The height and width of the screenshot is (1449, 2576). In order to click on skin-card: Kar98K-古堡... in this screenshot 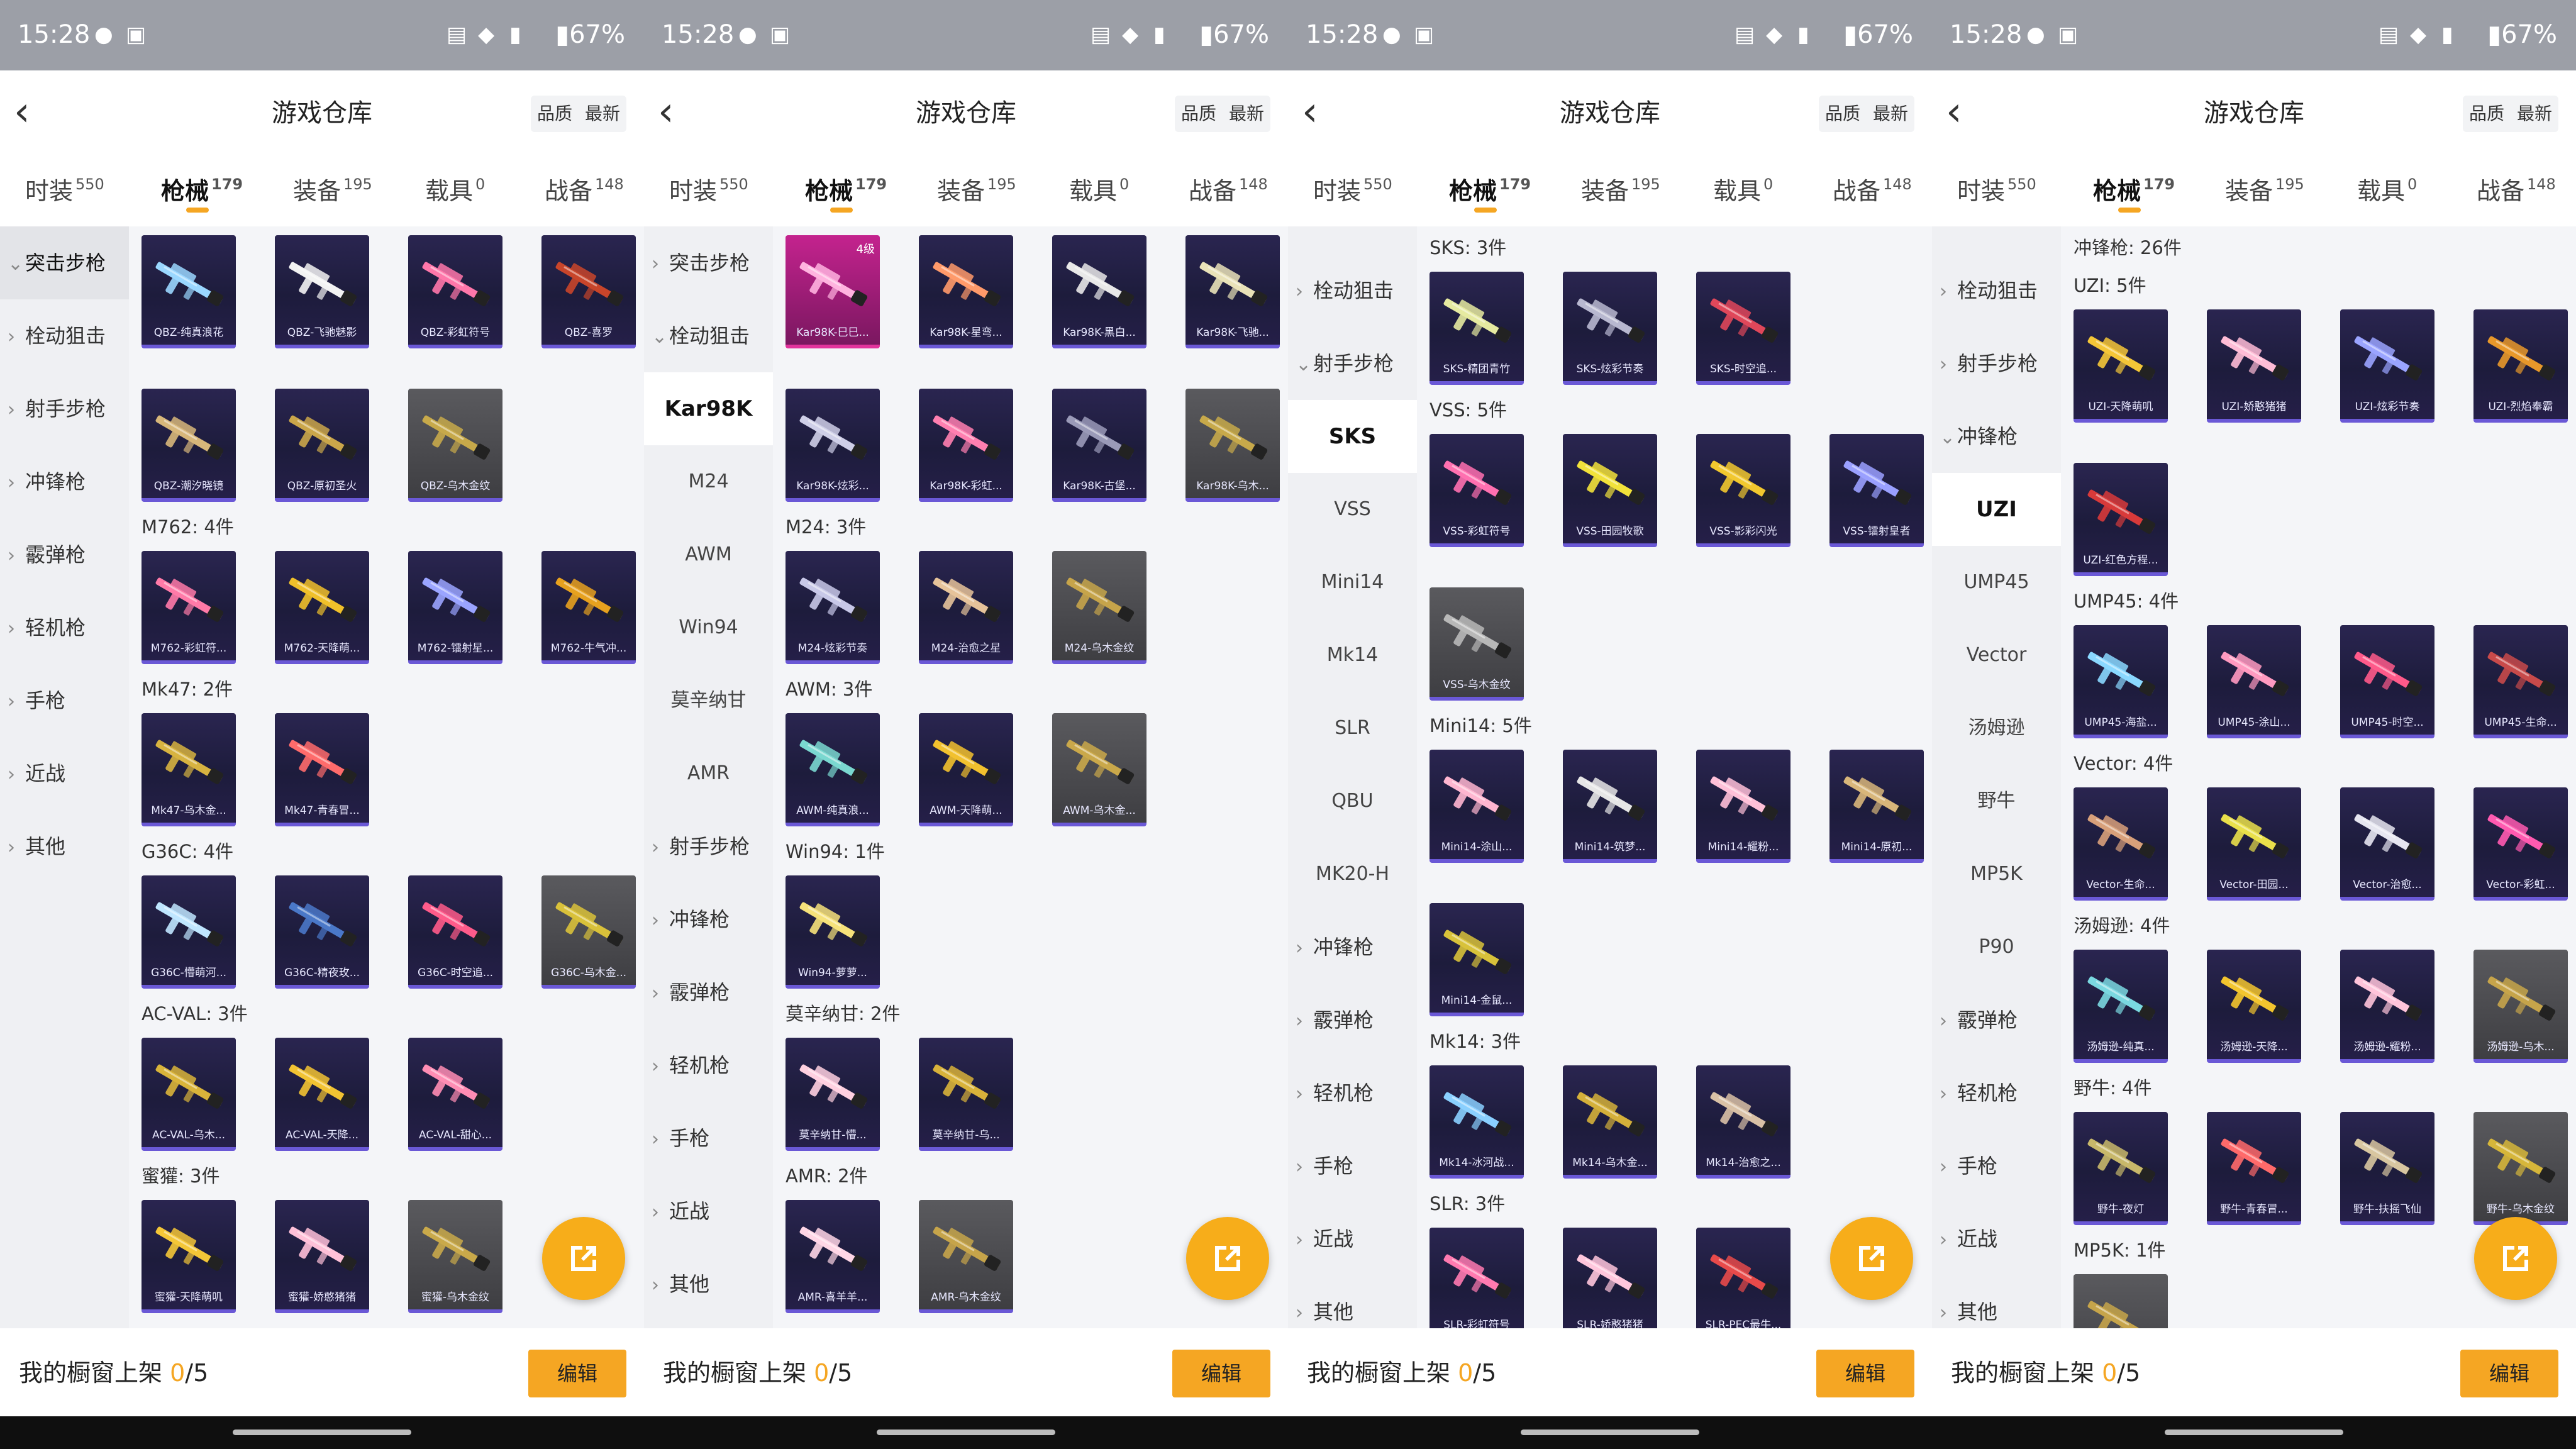, I will do `click(1099, 445)`.